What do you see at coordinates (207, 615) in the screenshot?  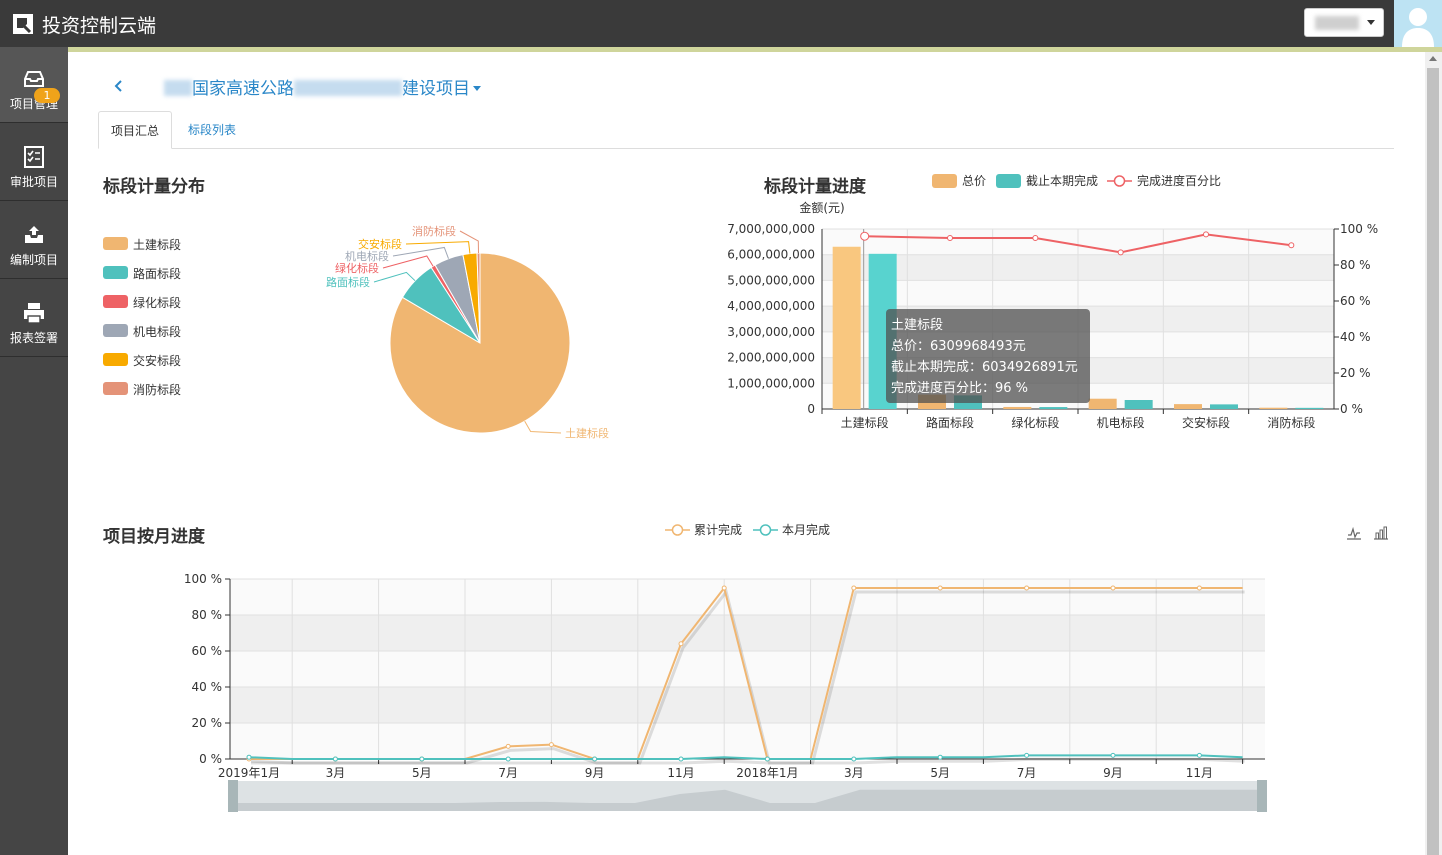 I see `y-tick-label: 80 %` at bounding box center [207, 615].